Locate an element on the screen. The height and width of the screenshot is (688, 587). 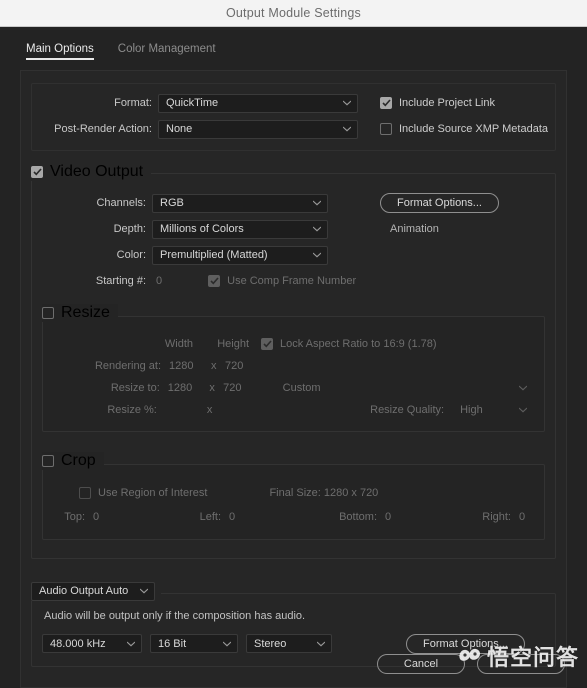
audio-output-legend: Audio Output Auto is located at coordinates (96, 591).